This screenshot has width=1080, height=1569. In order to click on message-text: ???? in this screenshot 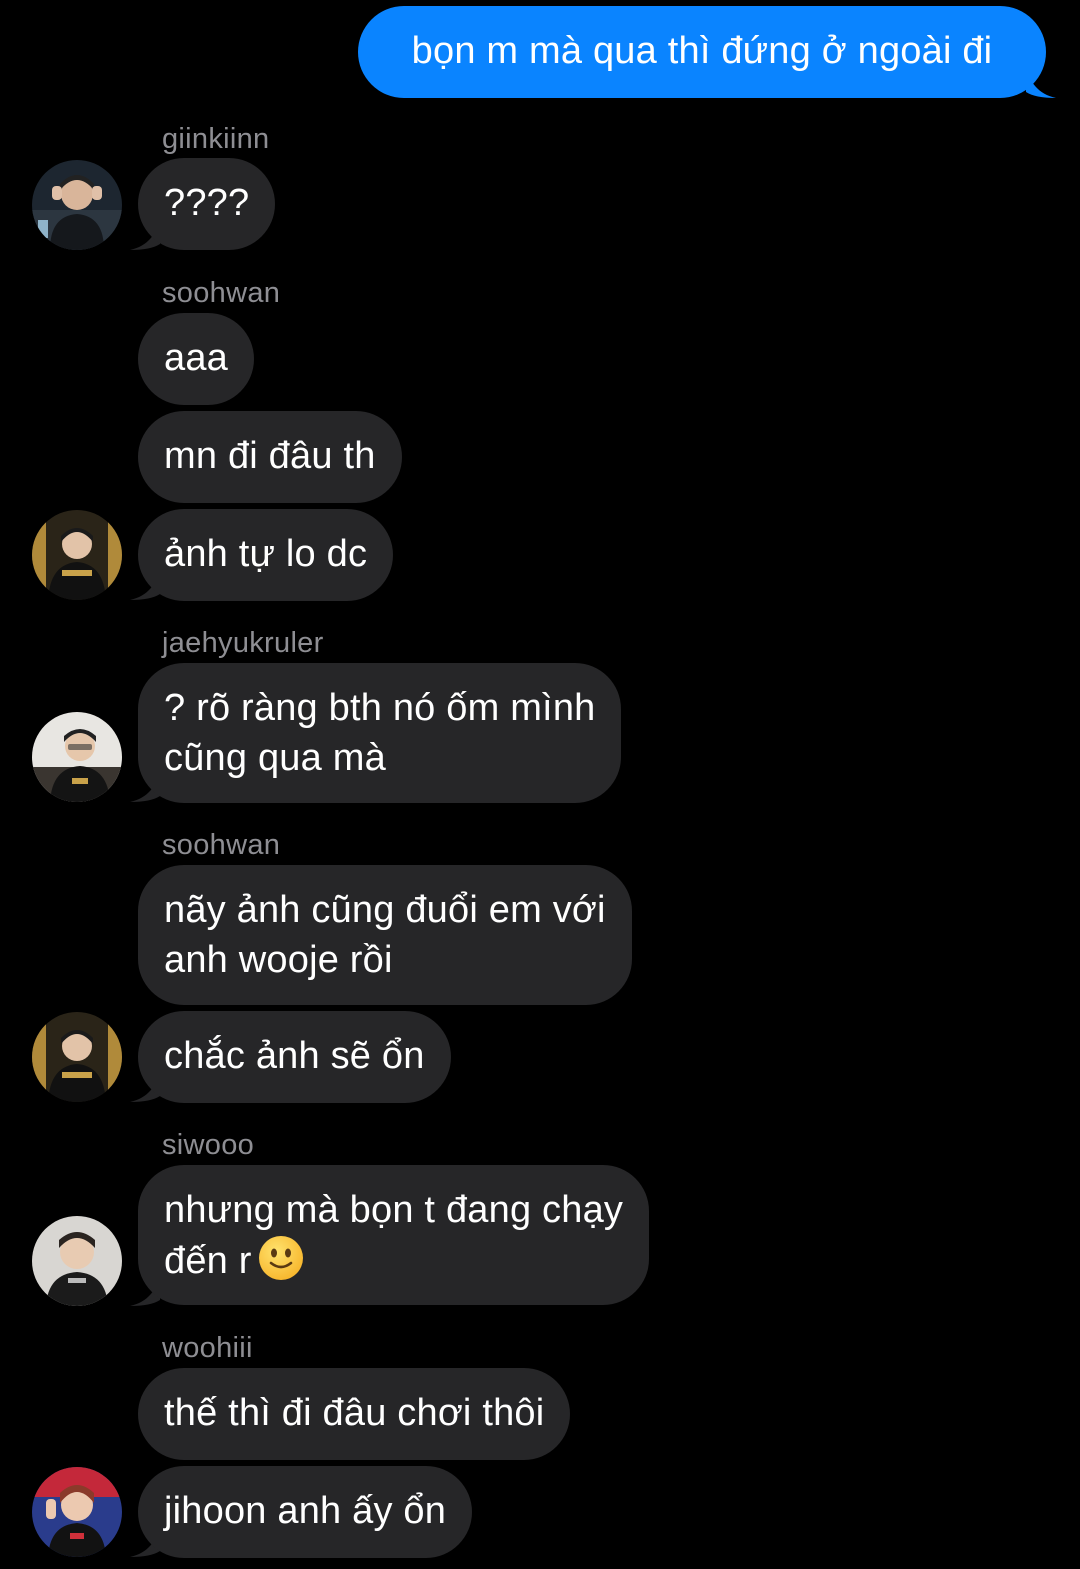, I will do `click(207, 203)`.